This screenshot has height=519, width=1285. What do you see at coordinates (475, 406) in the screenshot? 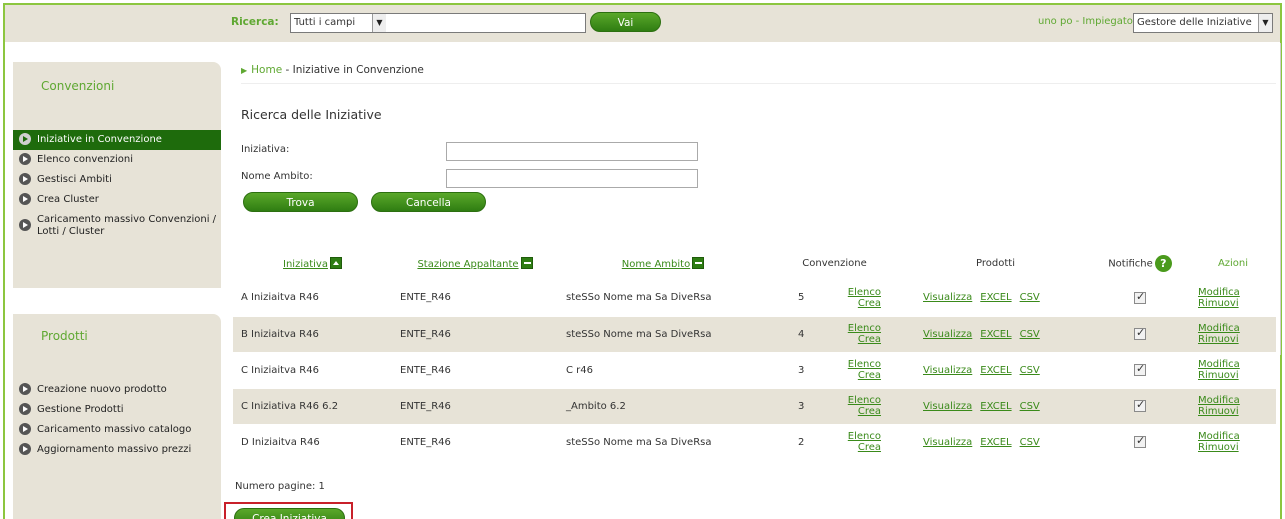
I see `cell-stazione: ENTE_R46` at bounding box center [475, 406].